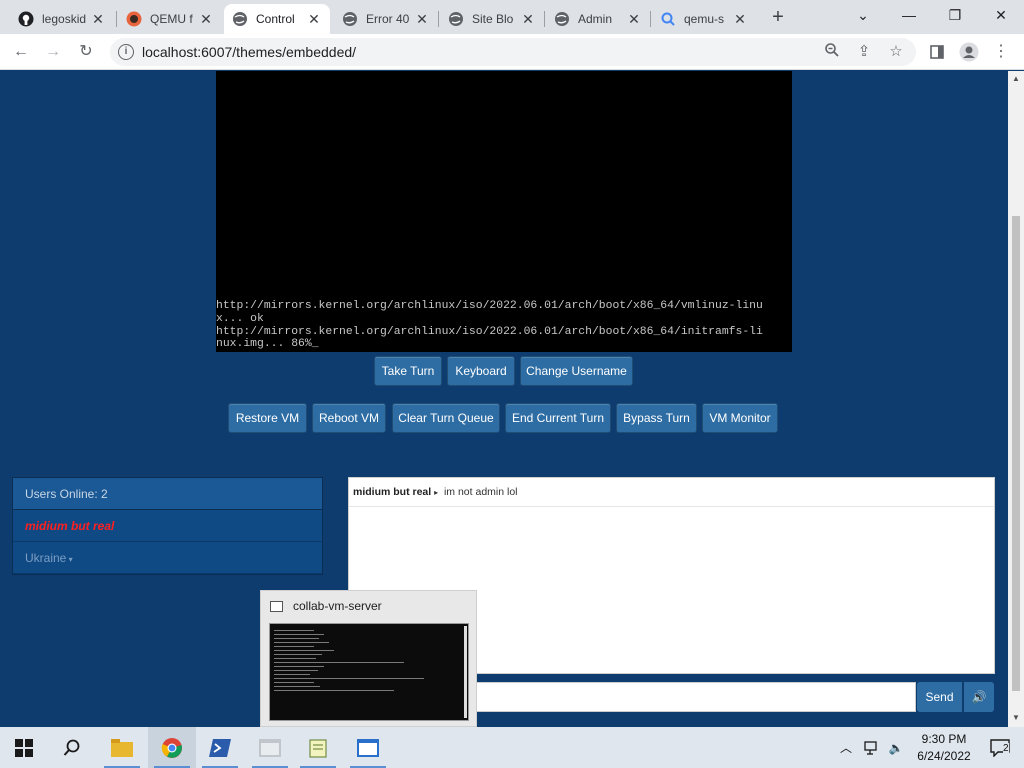 This screenshot has height=768, width=1024. Describe the element at coordinates (172, 747) in the screenshot. I see `chrome-icon` at that location.